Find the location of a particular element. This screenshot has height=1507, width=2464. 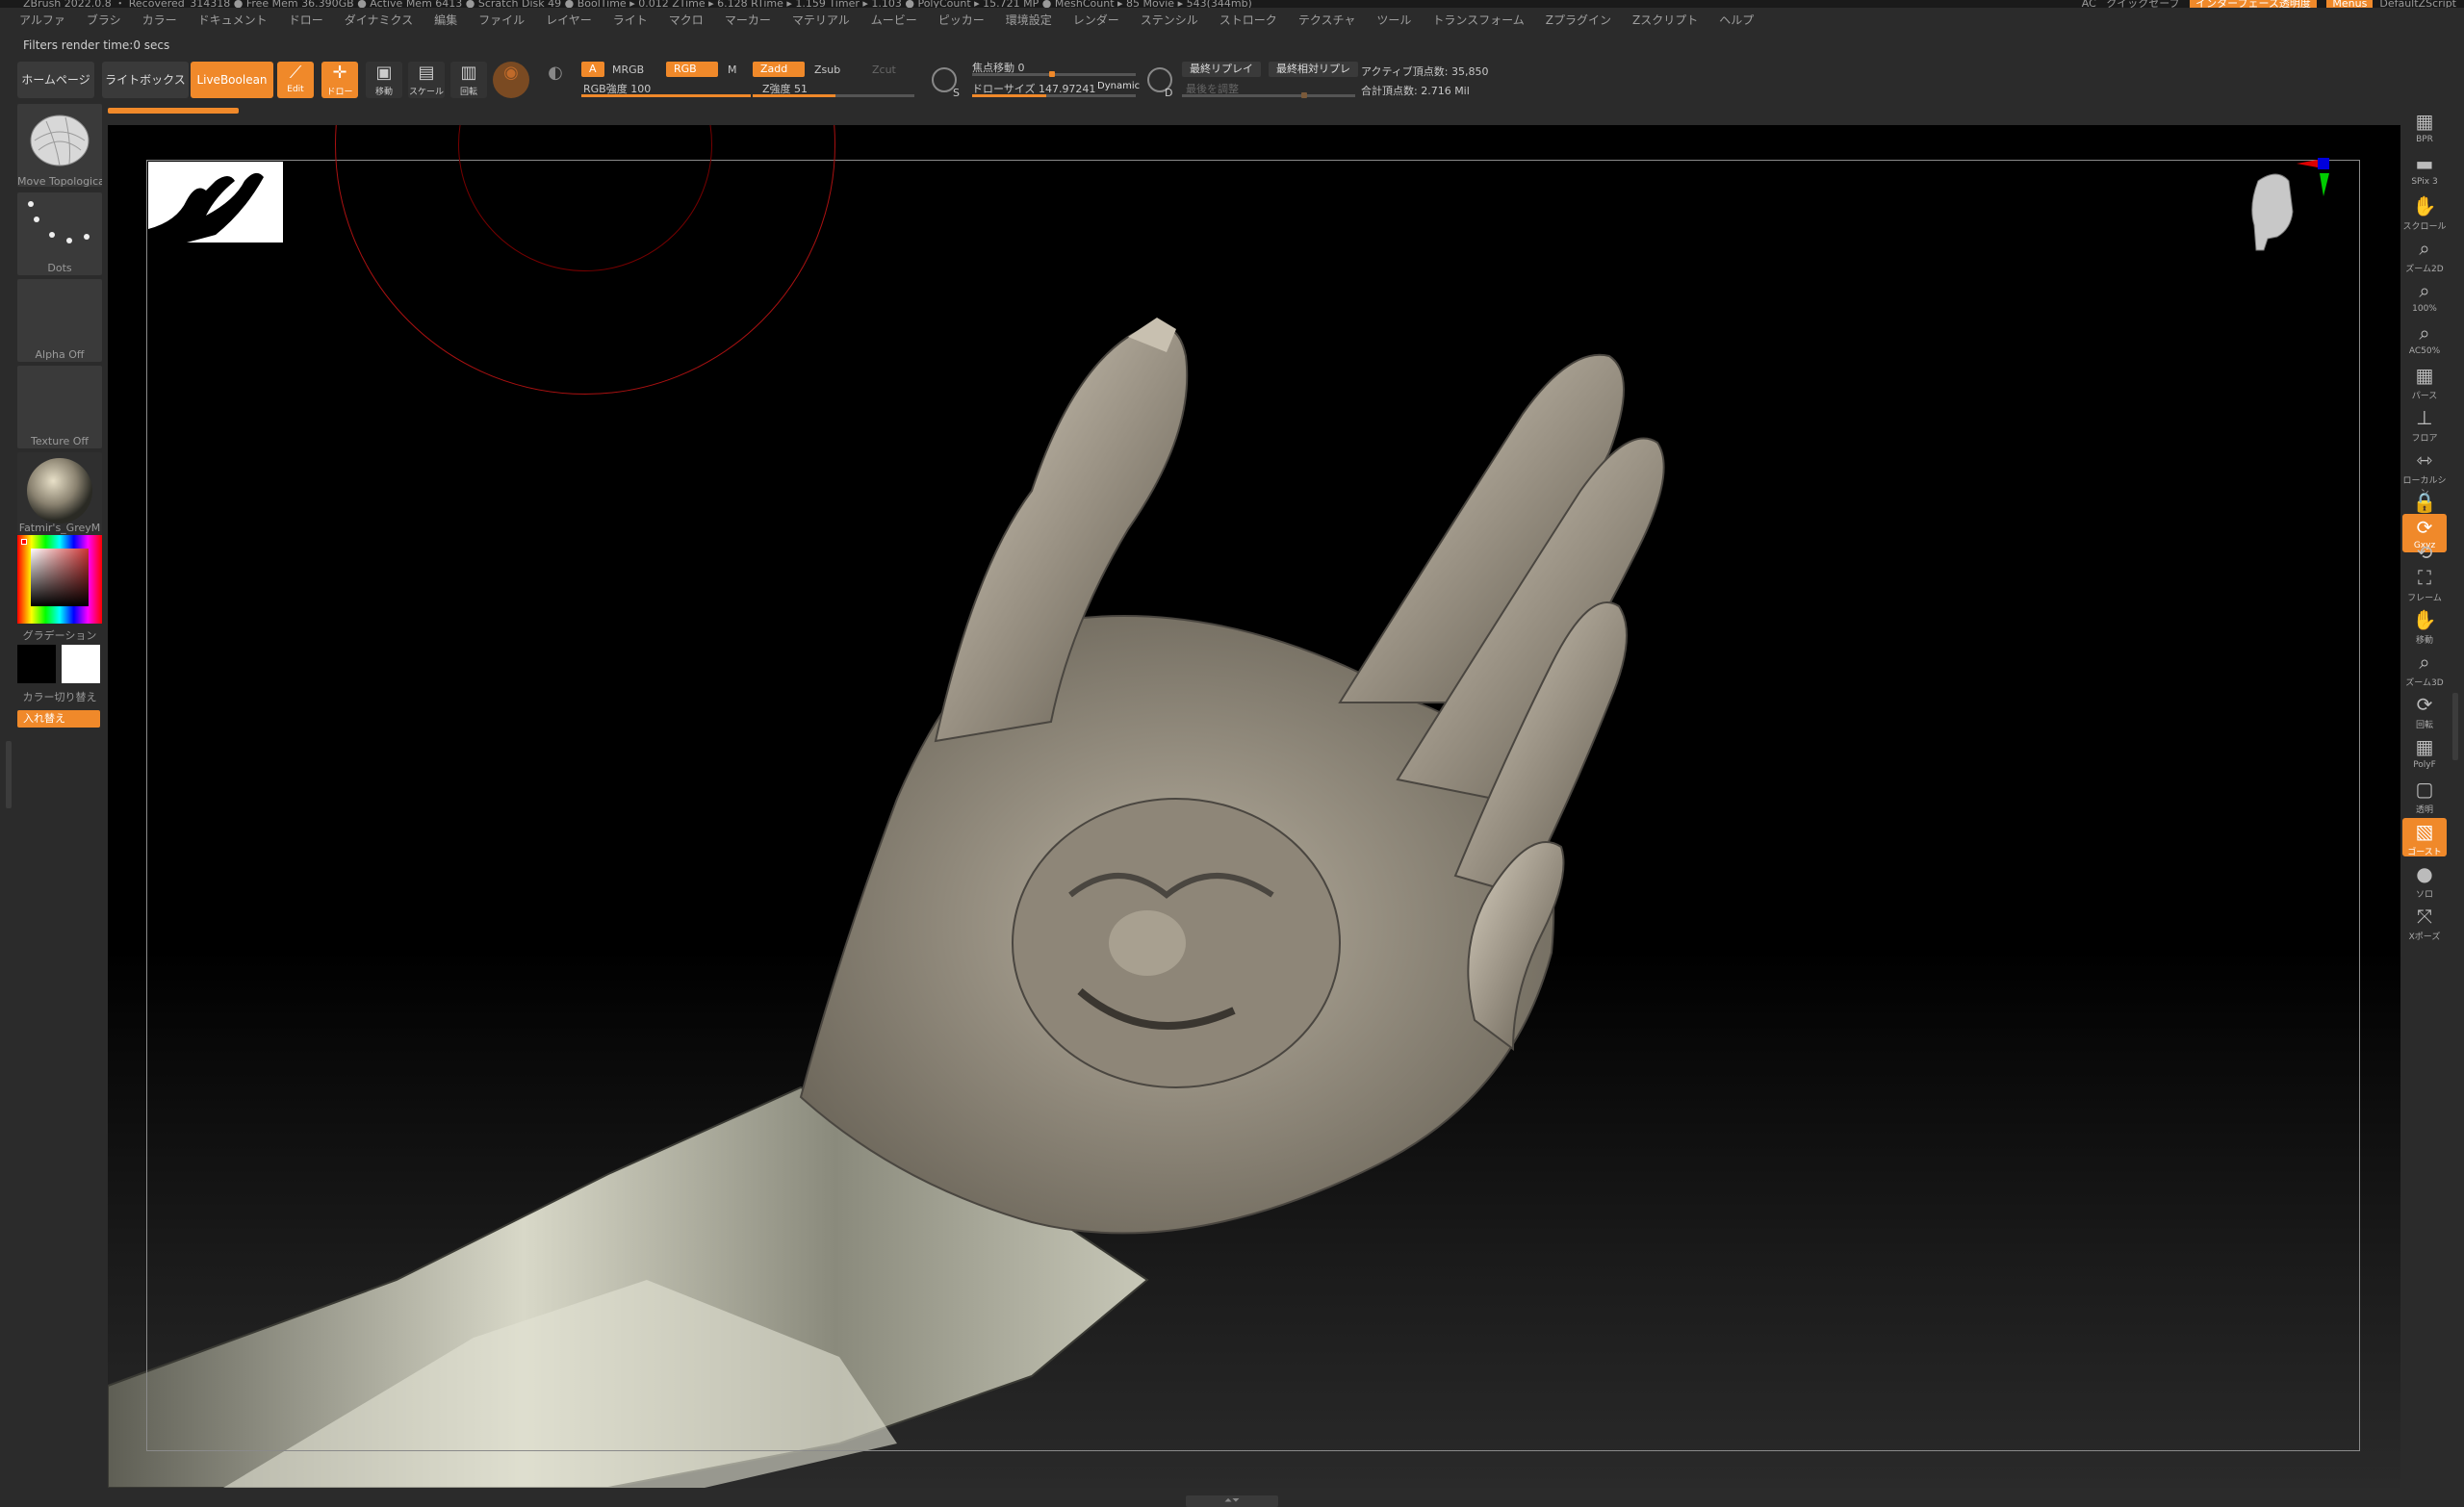

menu-item: ドキュメント is located at coordinates (233, 20).